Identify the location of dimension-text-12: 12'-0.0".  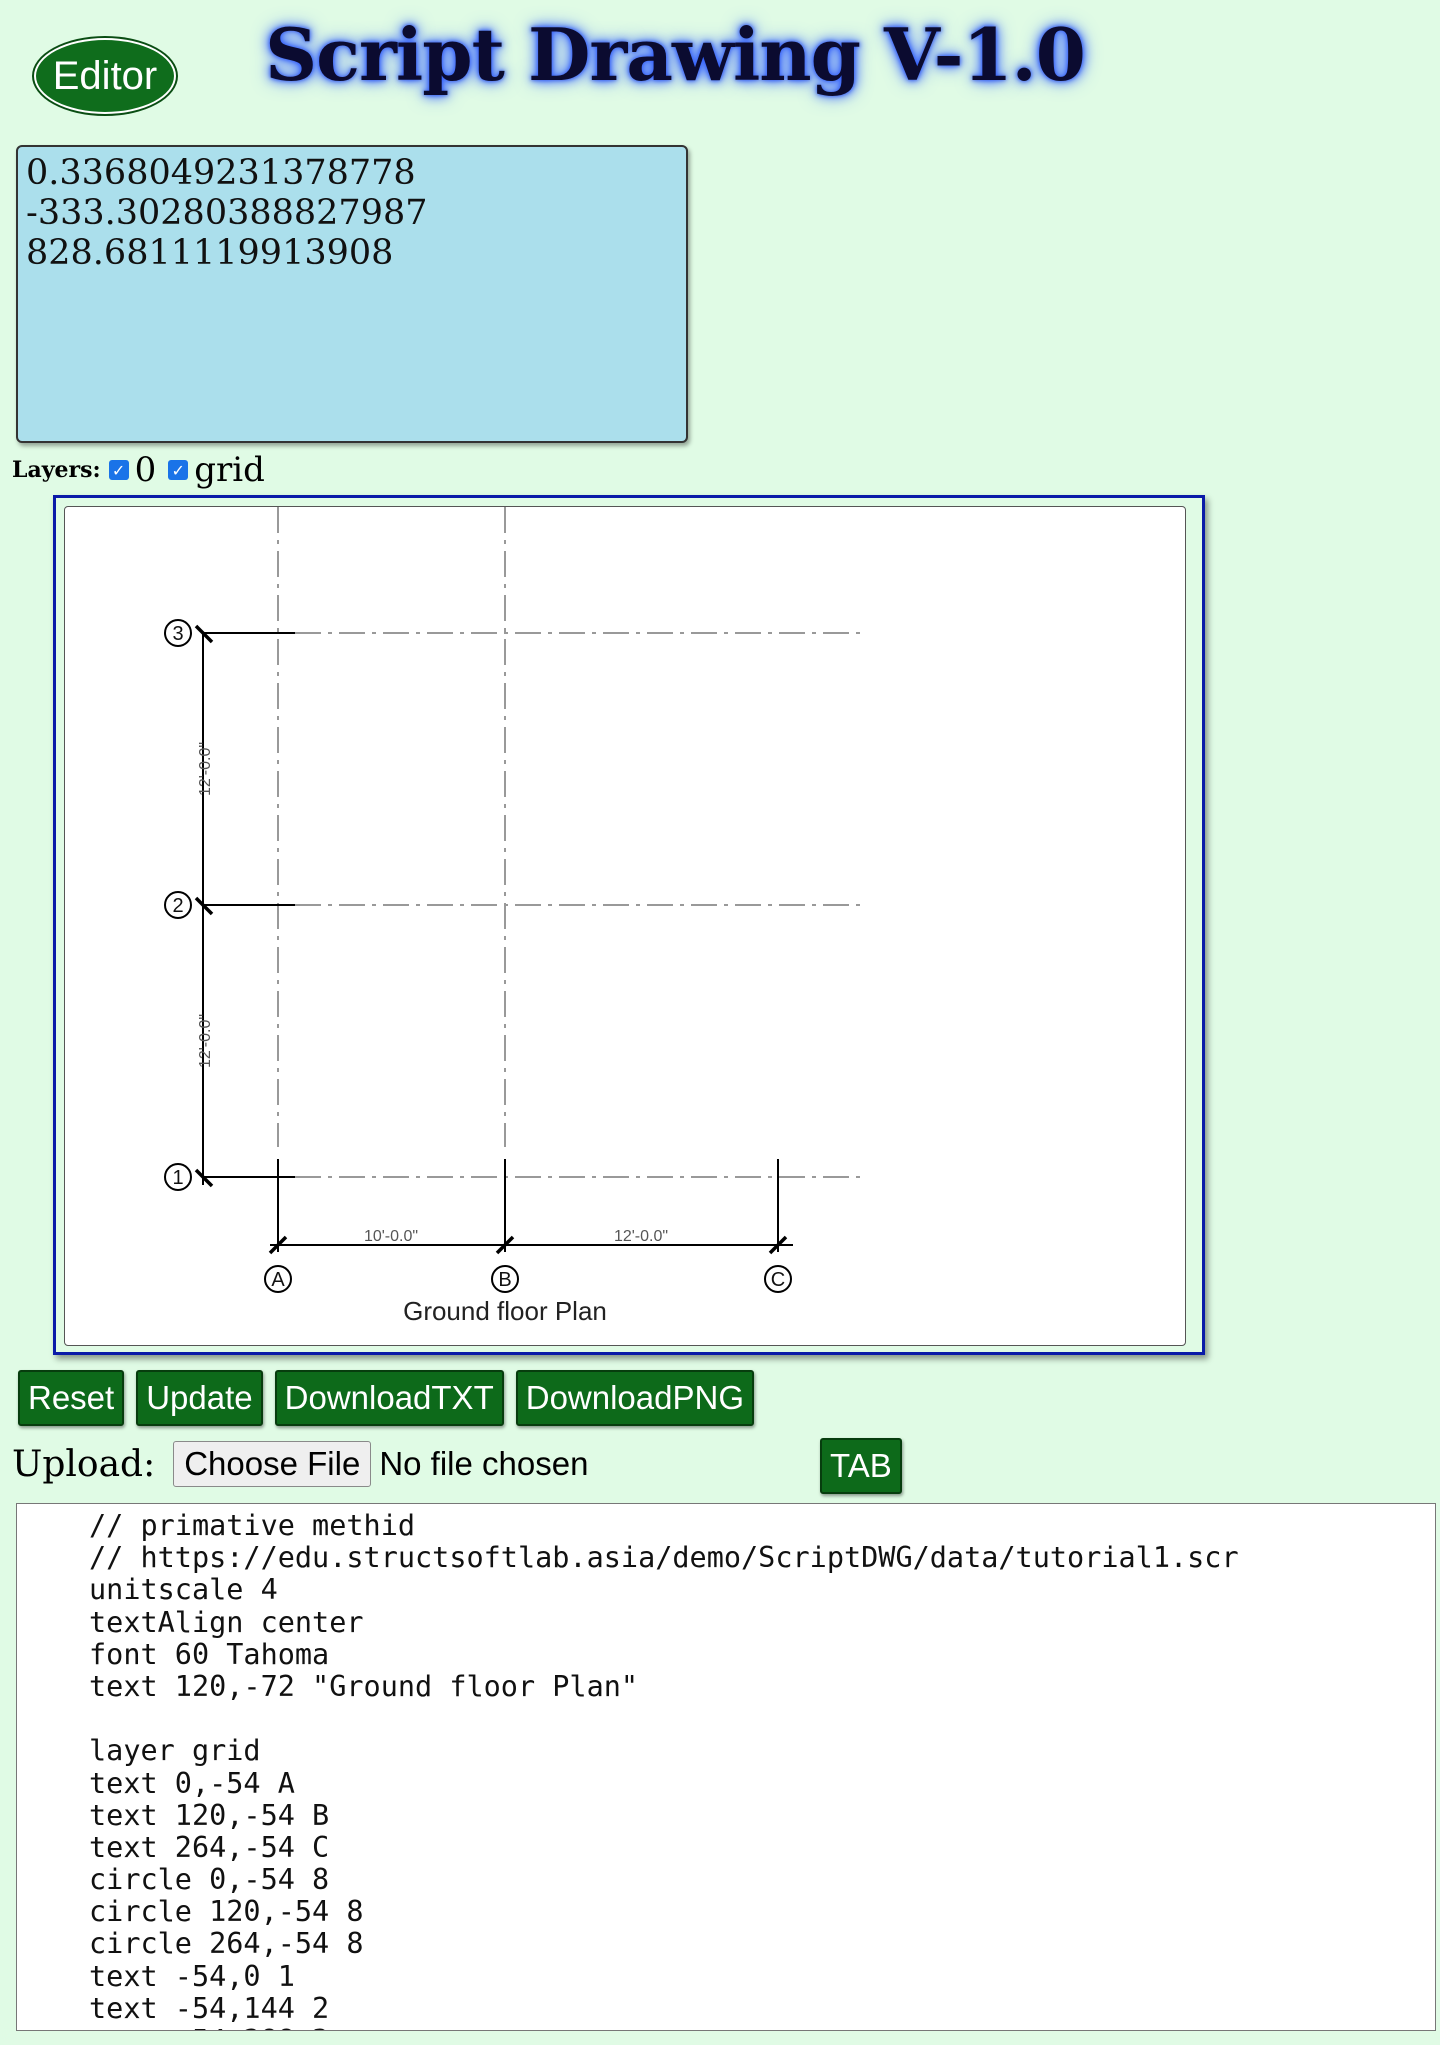
(205, 1041).